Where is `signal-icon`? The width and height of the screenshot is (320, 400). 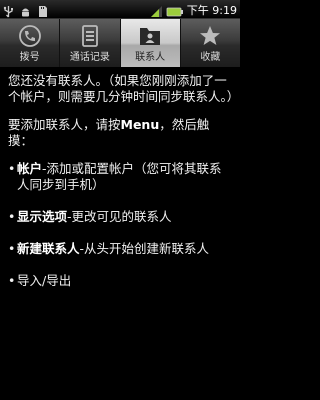
signal-icon is located at coordinates (156, 10).